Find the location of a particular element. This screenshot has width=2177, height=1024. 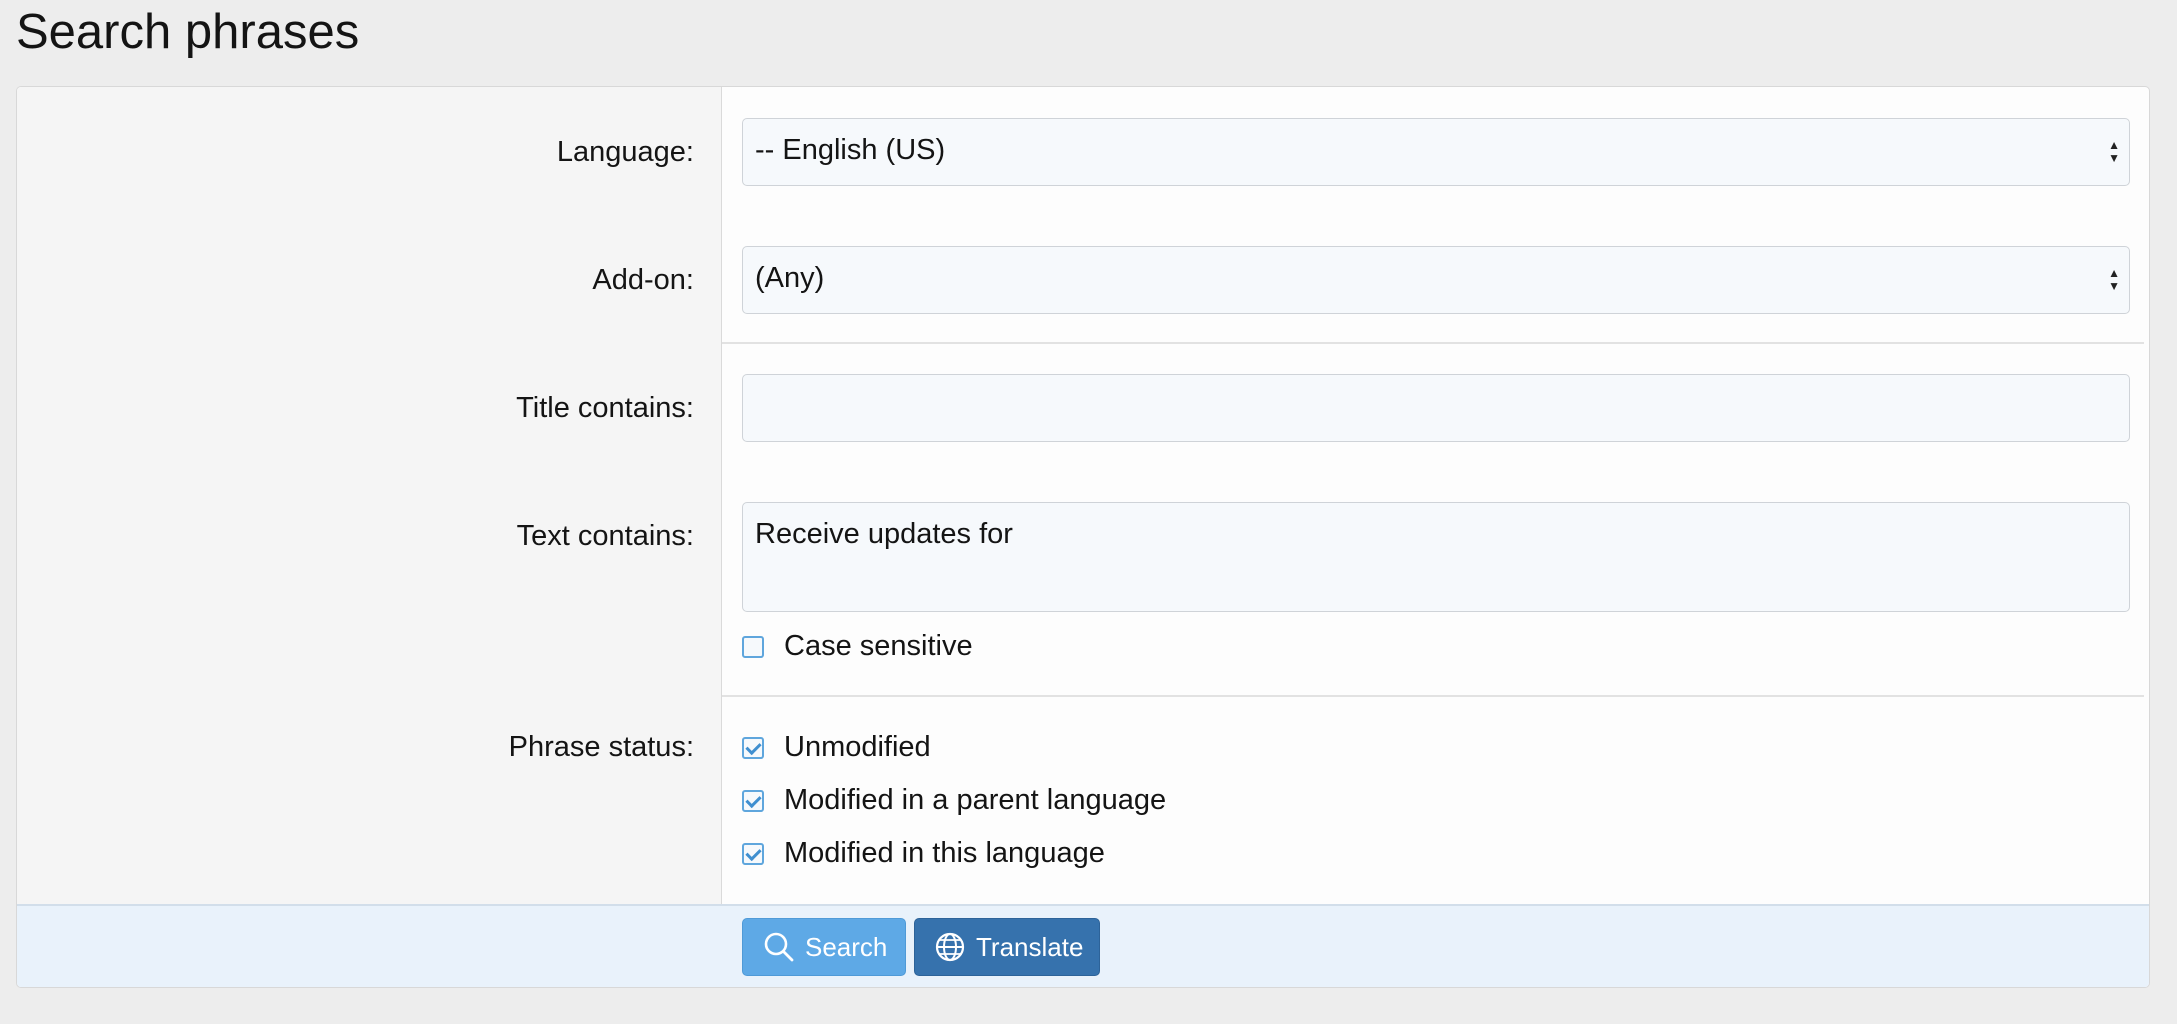

globe-icon is located at coordinates (950, 947).